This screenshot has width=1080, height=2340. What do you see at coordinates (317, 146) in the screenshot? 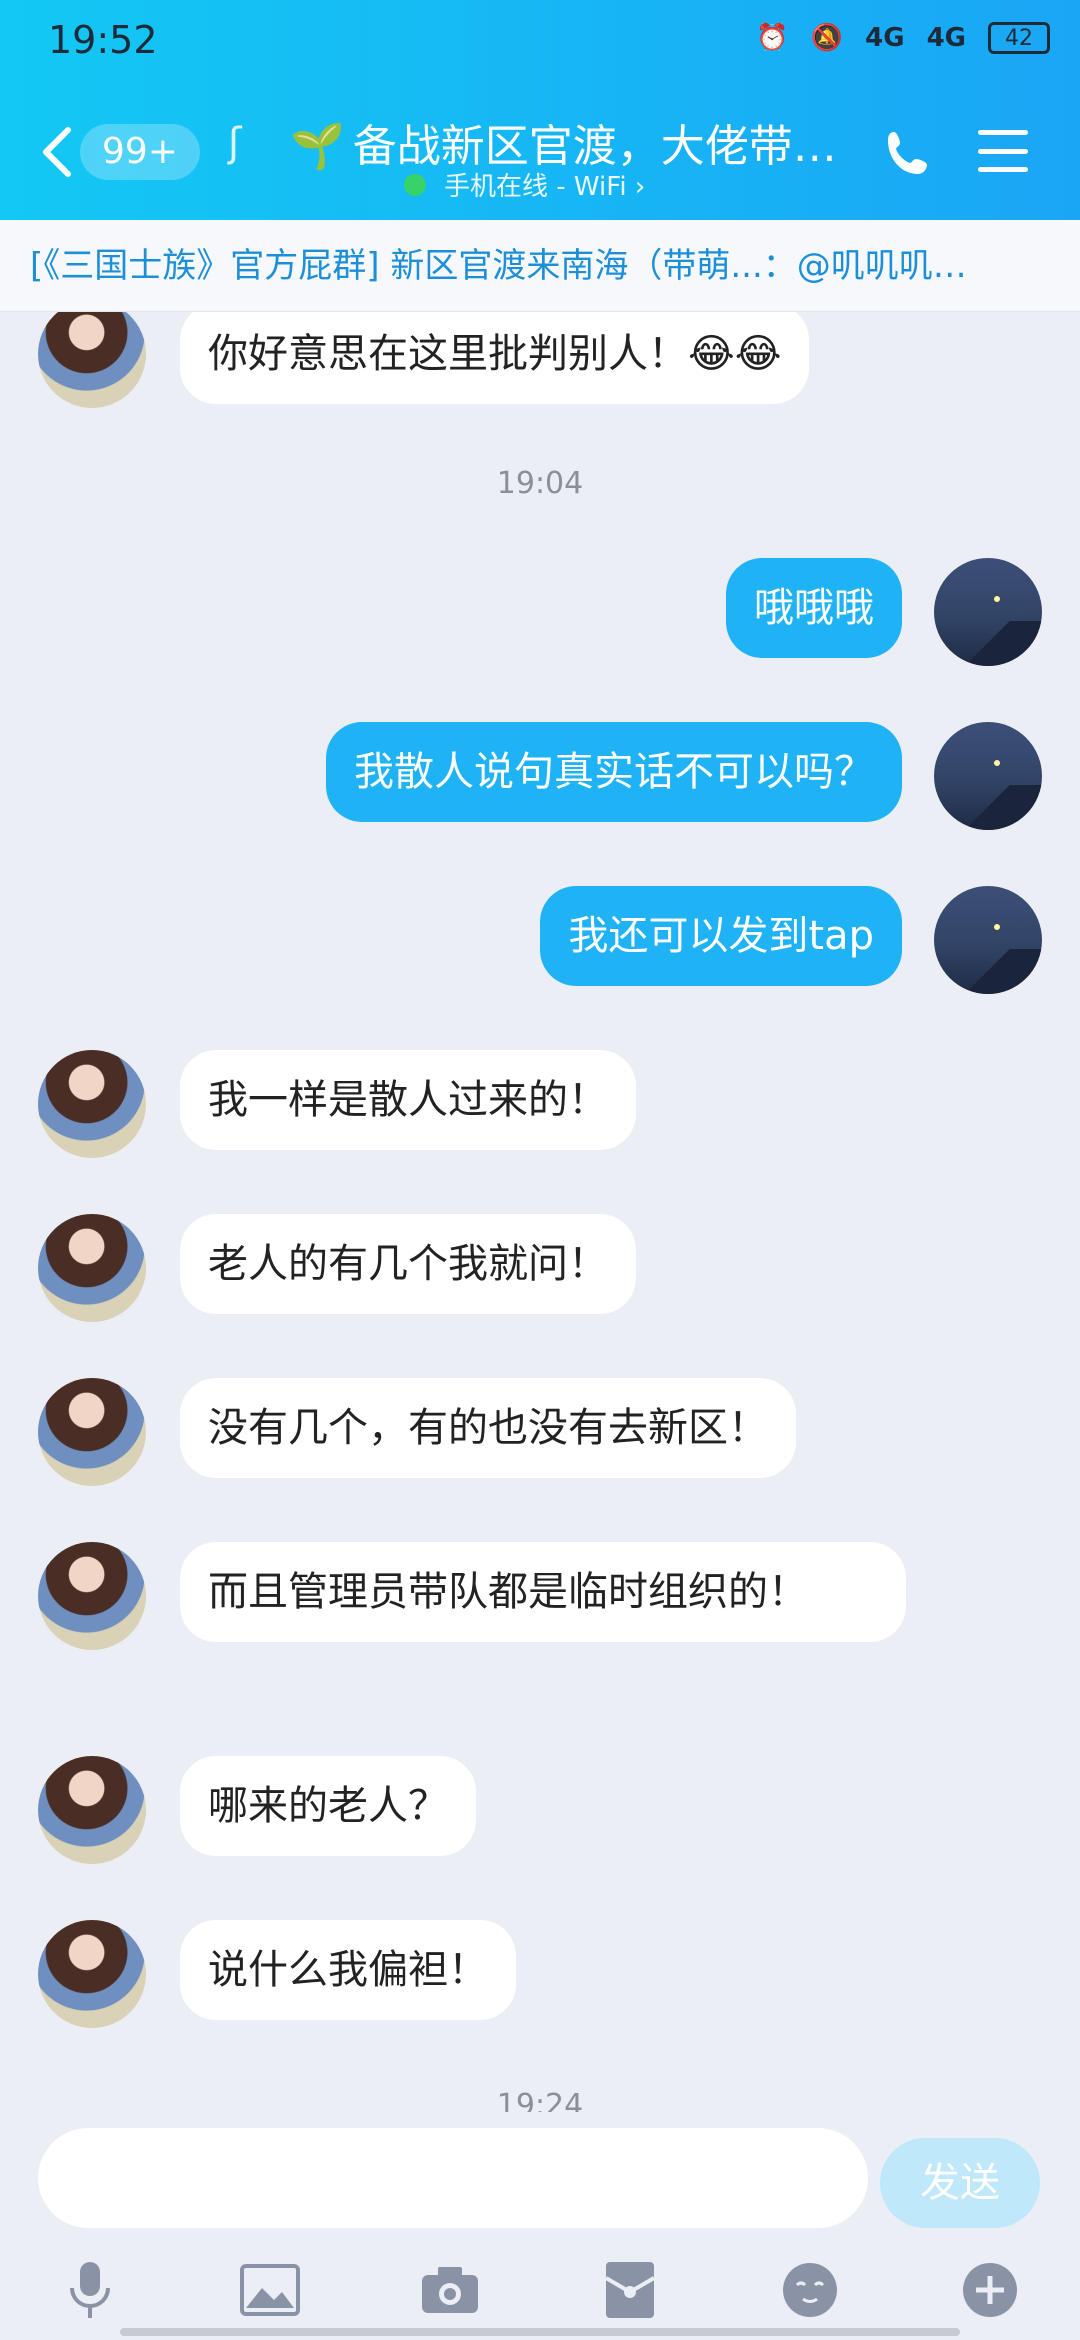
I see `sprout-icon: 🌱` at bounding box center [317, 146].